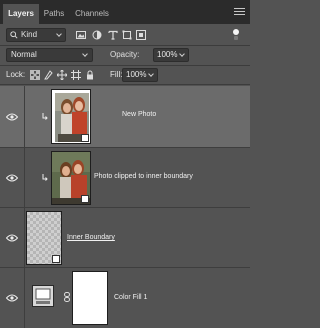 The width and height of the screenshot is (320, 328). Describe the element at coordinates (116, 74) in the screenshot. I see `fill-label: Fill:` at that location.